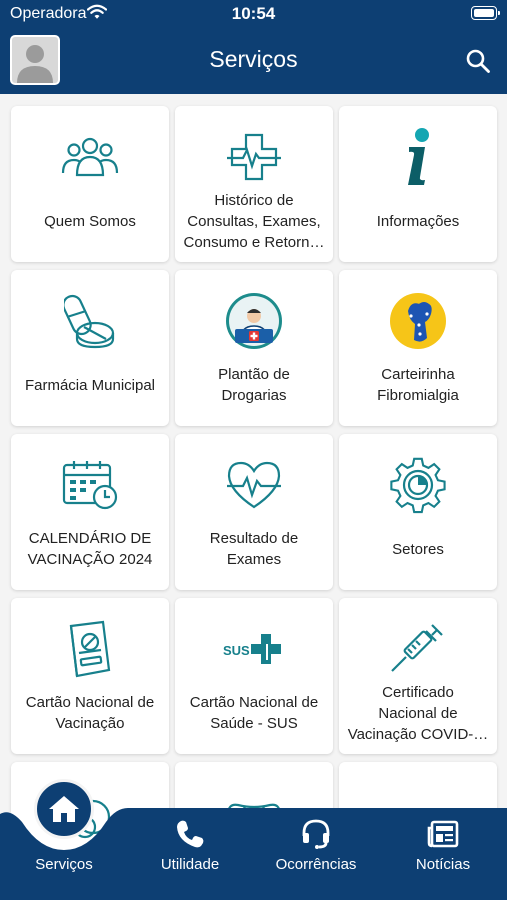  I want to click on sus-logo-icon: SUS, so click(254, 649).